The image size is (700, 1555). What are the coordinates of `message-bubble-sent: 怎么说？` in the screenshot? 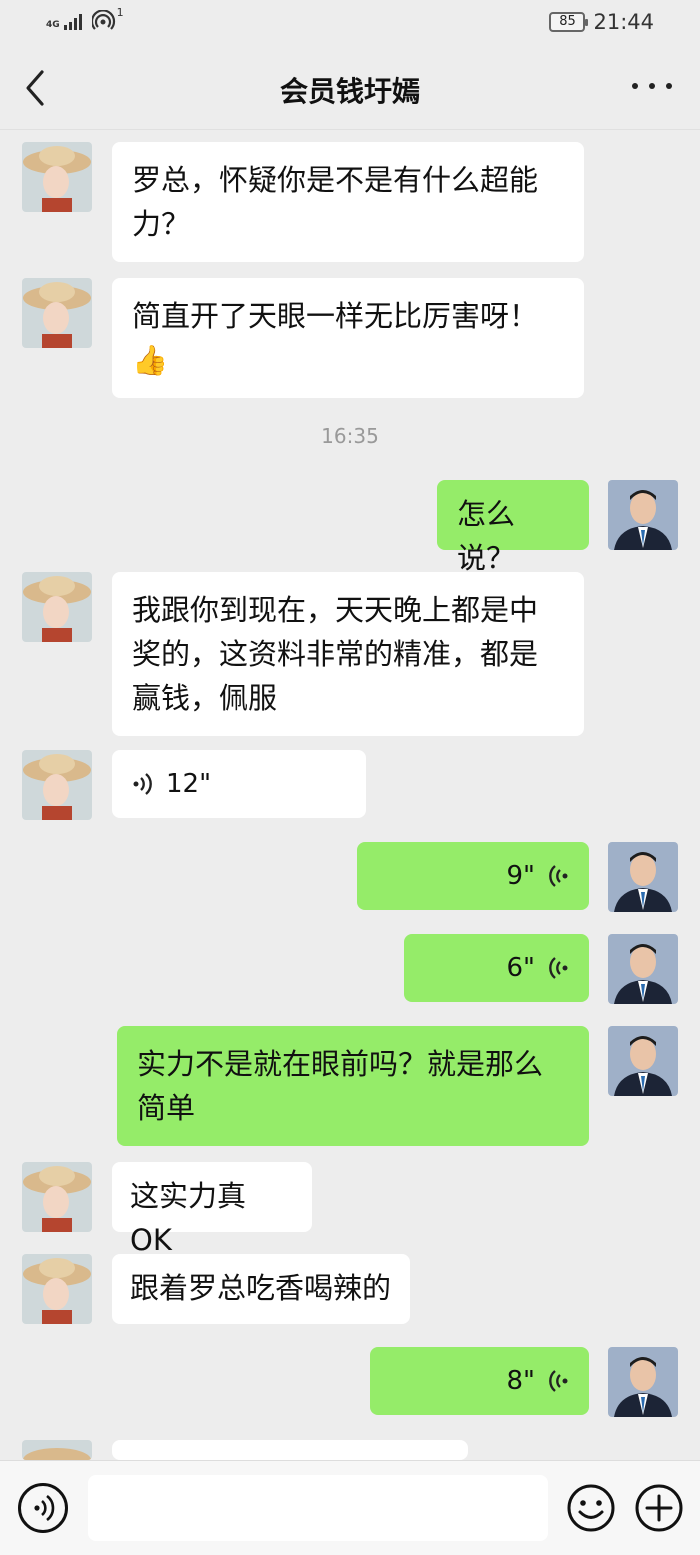 It's located at (513, 527).